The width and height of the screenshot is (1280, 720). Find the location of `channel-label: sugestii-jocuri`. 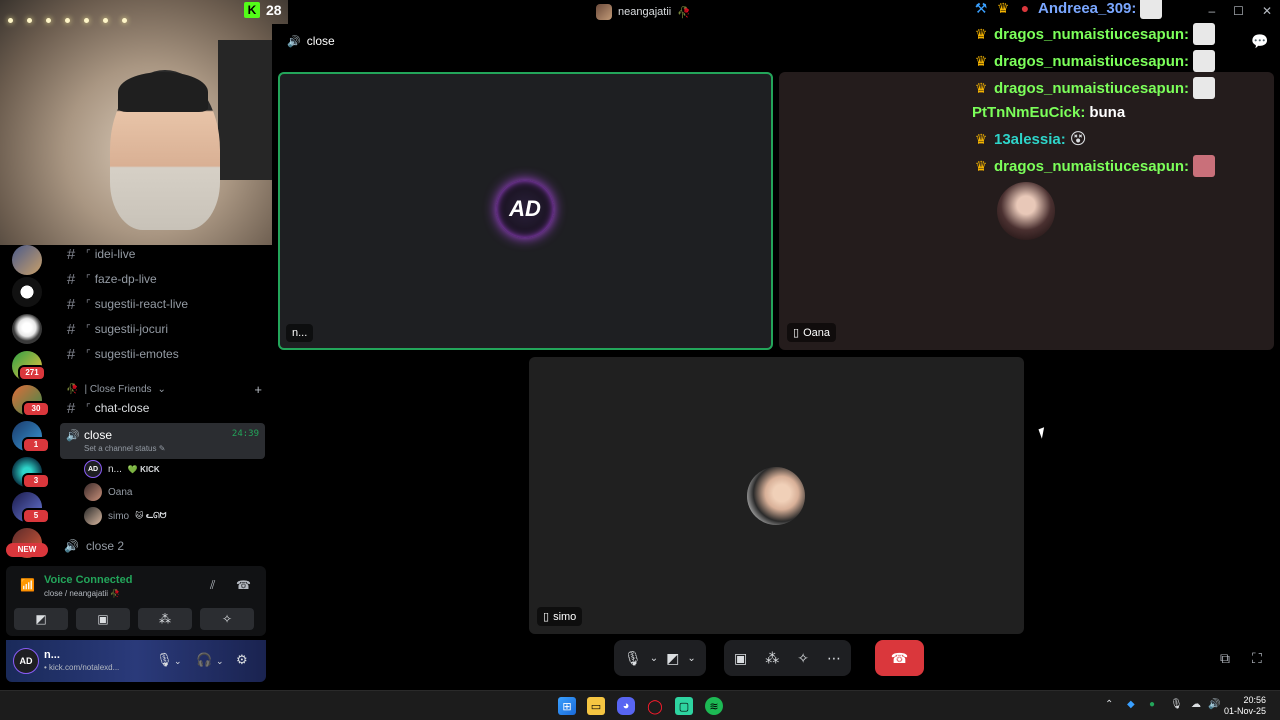

channel-label: sugestii-jocuri is located at coordinates (131, 329).